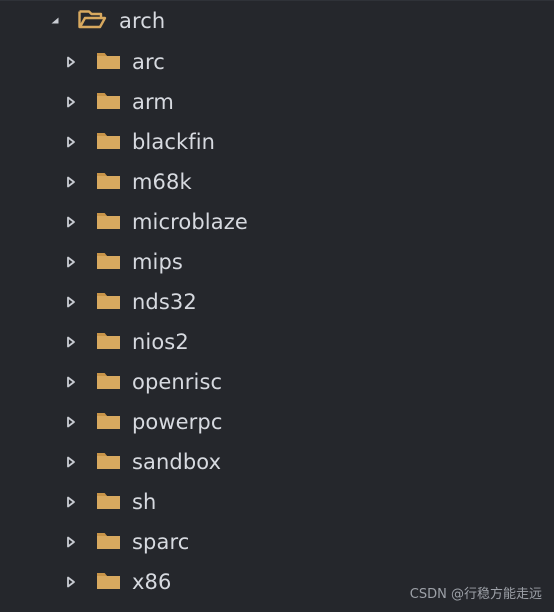 The width and height of the screenshot is (554, 612). Describe the element at coordinates (277, 542) in the screenshot. I see `tree-item-sparc: sparc` at that location.